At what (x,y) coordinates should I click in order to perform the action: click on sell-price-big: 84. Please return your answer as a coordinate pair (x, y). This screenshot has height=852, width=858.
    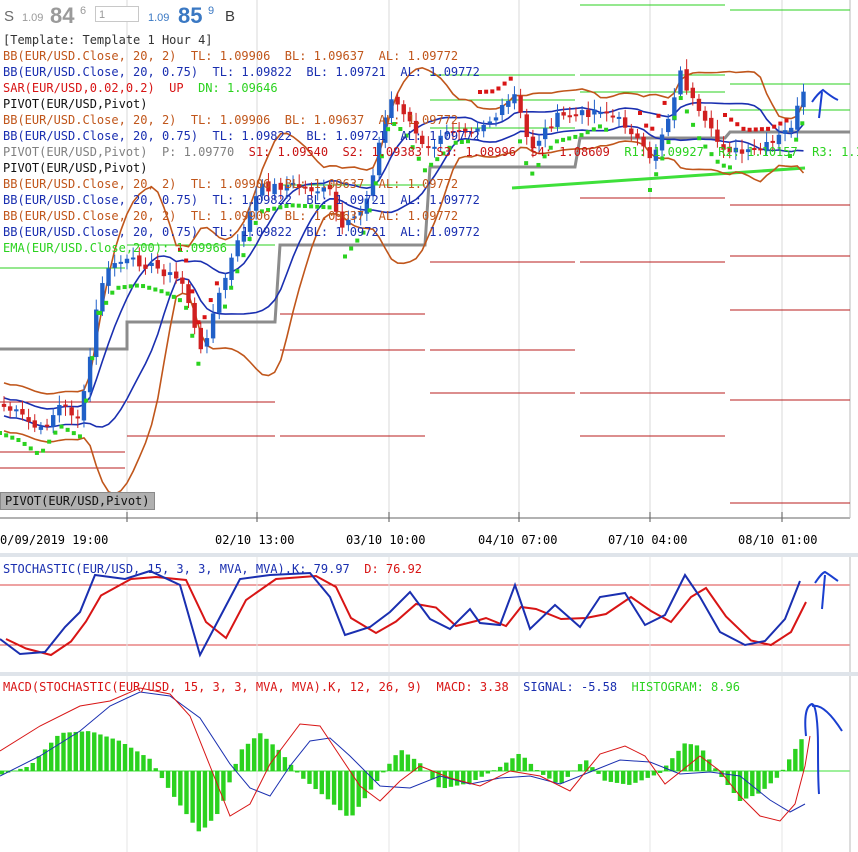
    Looking at the image, I should click on (62, 16).